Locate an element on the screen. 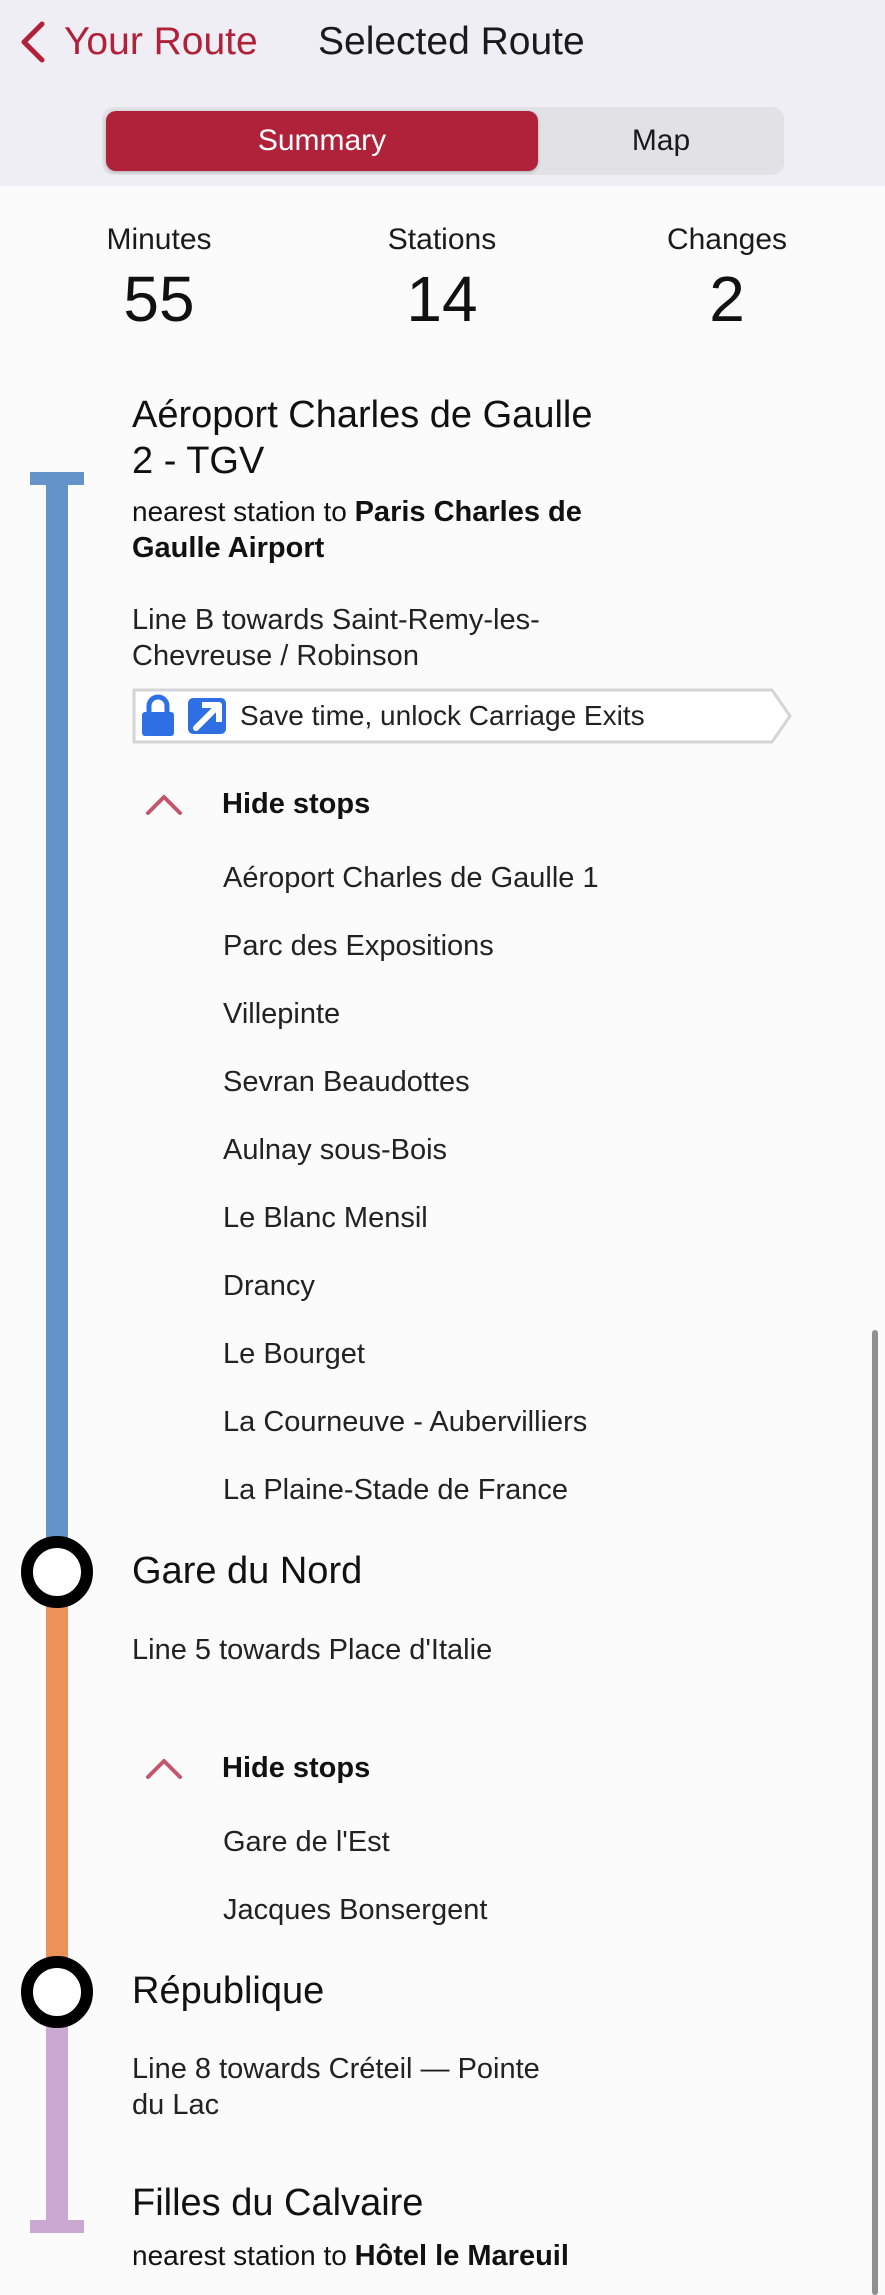  stat-label: Stations is located at coordinates (442, 239).